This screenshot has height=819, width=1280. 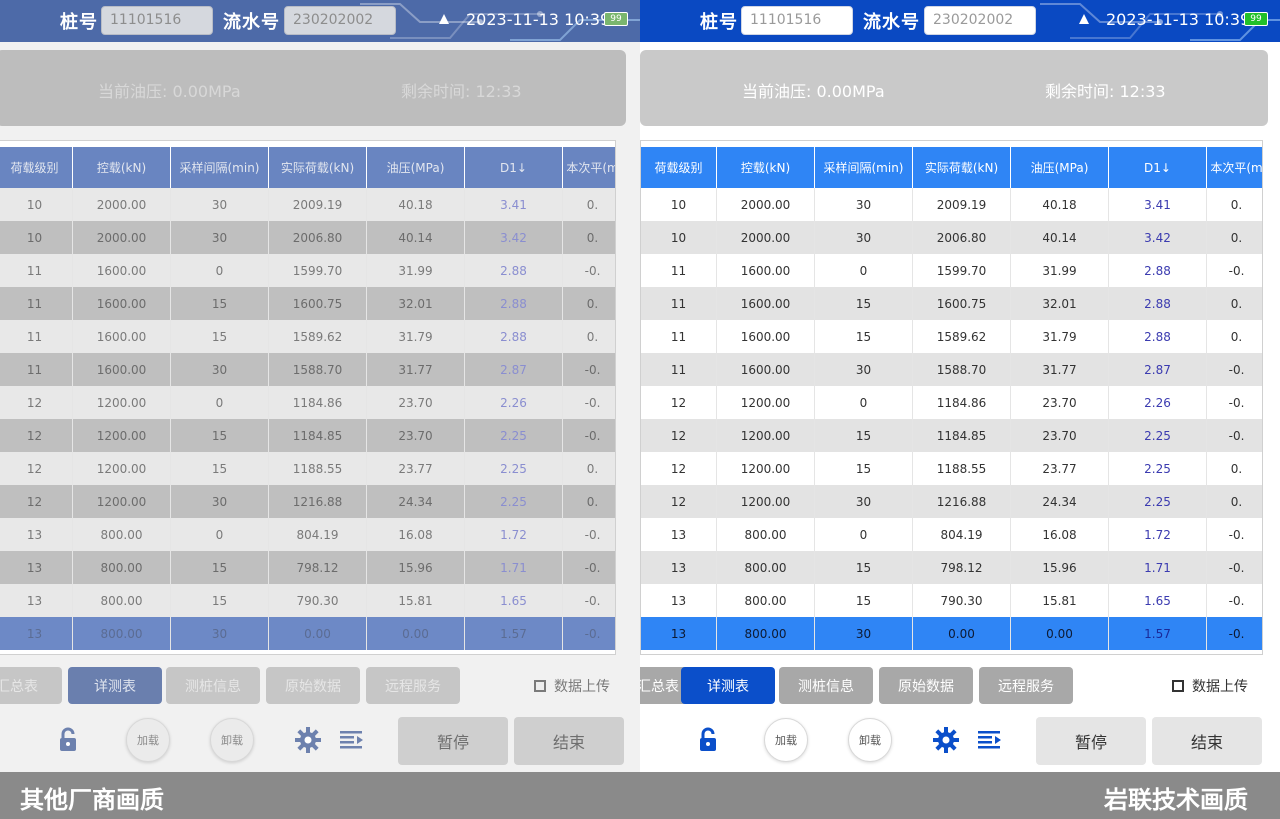 I want to click on column-header: 本次平(m, so click(x=1234, y=167).